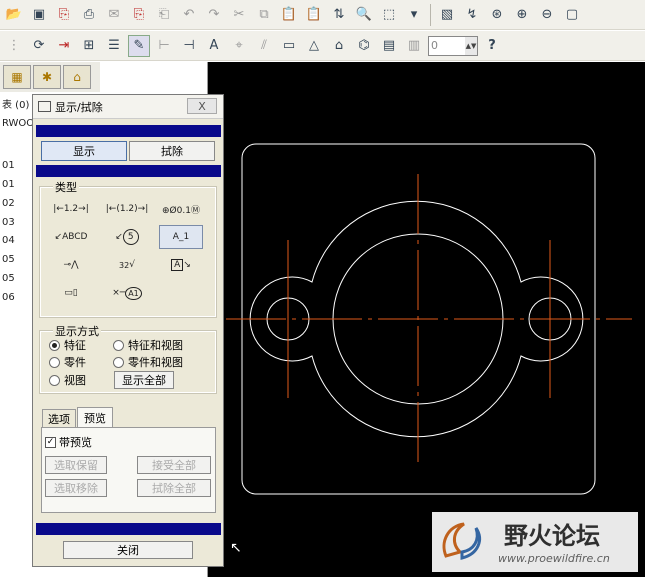 This screenshot has width=645, height=580. Describe the element at coordinates (430, 14) in the screenshot. I see `toolbar-separator` at that location.